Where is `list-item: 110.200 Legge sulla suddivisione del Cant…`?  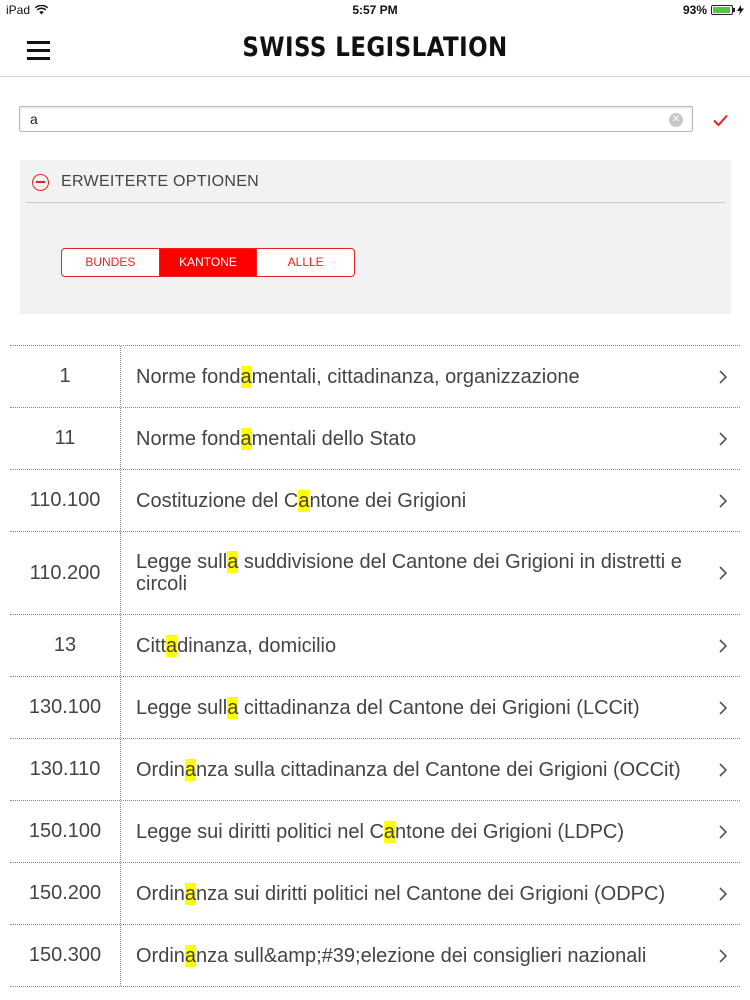
list-item: 110.200 Legge sulla suddivisione del Cant… is located at coordinates (375, 573).